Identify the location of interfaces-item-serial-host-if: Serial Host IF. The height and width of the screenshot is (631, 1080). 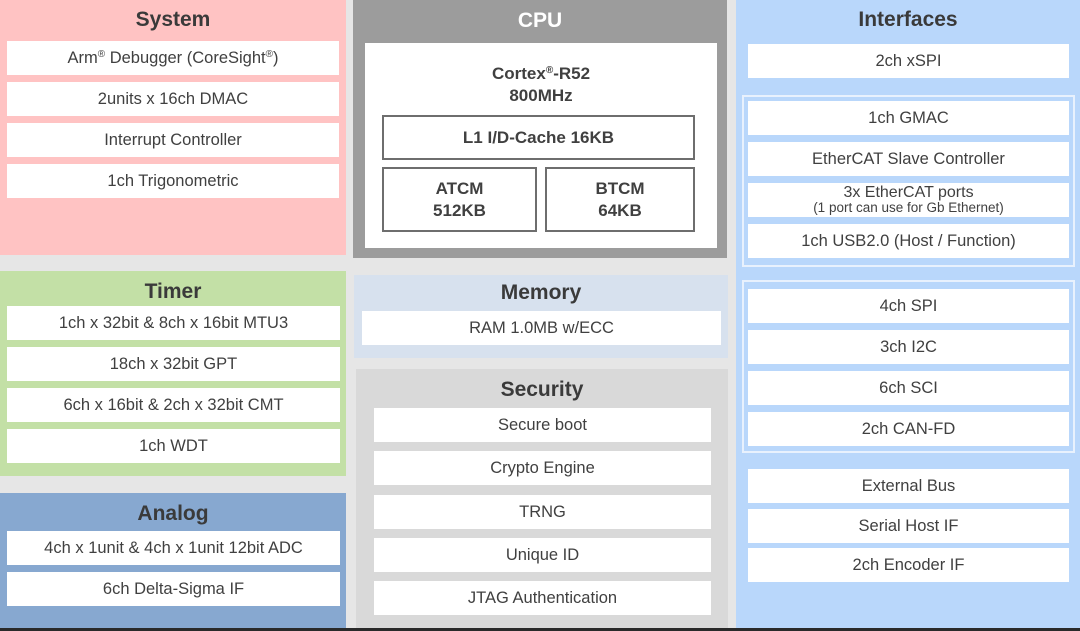
(908, 526).